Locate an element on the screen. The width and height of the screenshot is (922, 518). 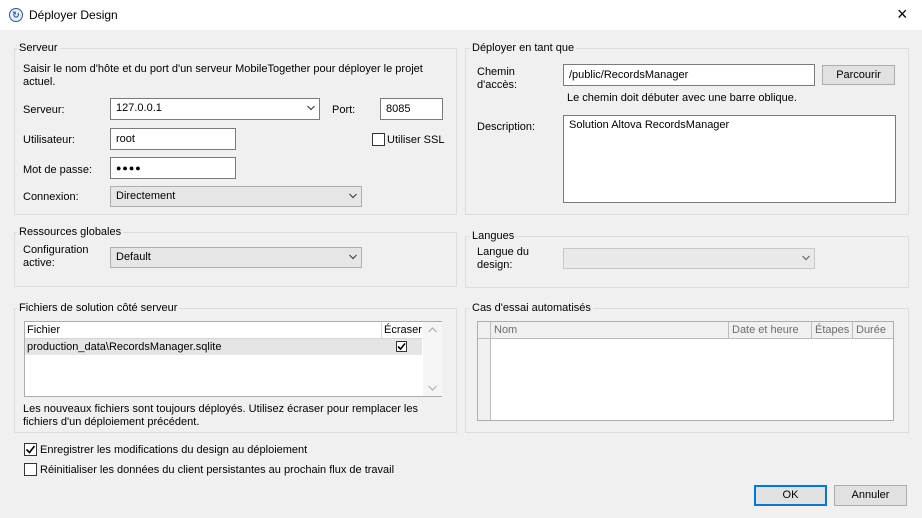
save-changes-checkbox is located at coordinates (30, 449).